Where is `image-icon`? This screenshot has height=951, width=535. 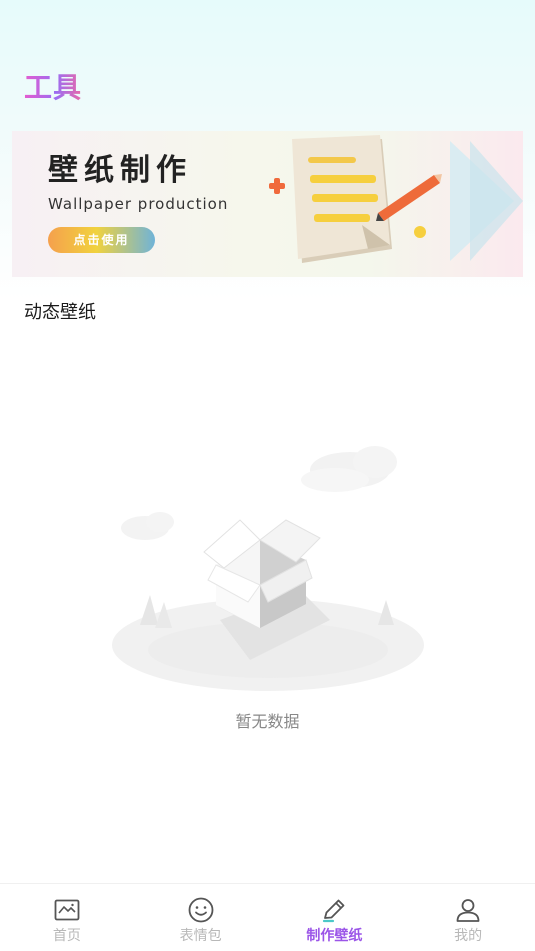 image-icon is located at coordinates (67, 910).